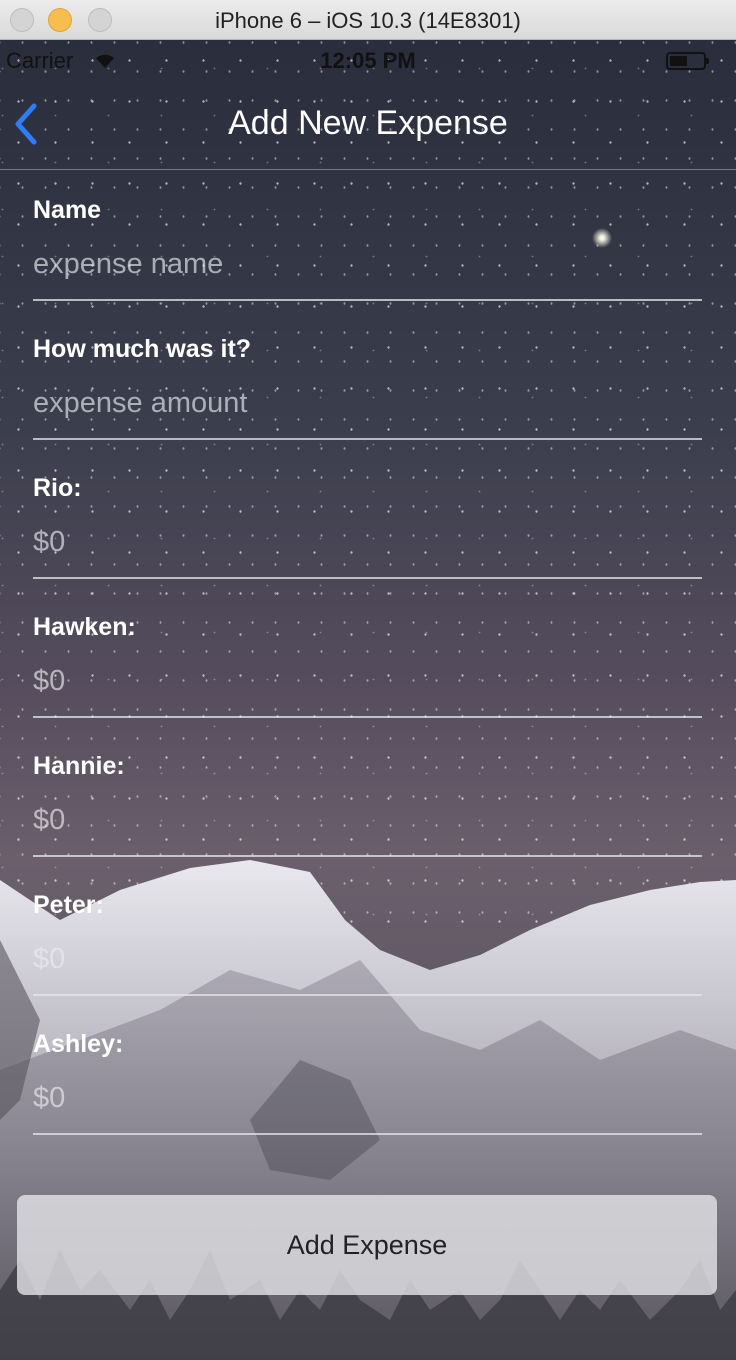  I want to click on peter-share-input, so click(367, 959).